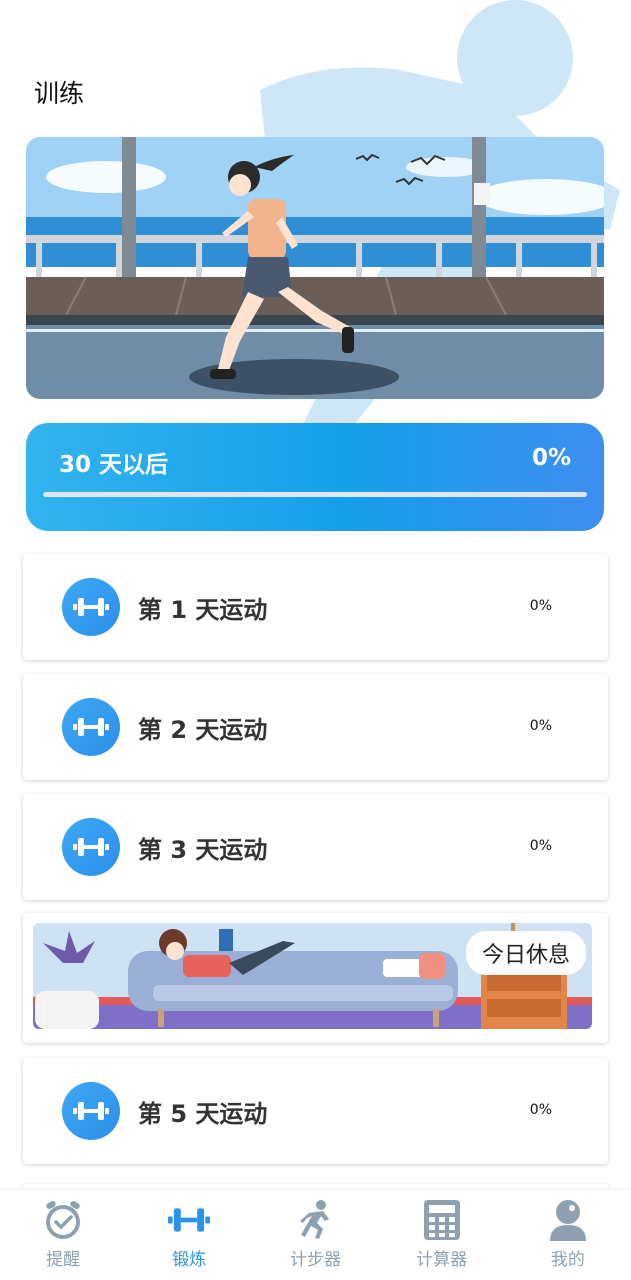 This screenshot has height=1280, width=631. Describe the element at coordinates (315, 607) in the screenshot. I see `day-card: 第 1 天运动 0%` at that location.